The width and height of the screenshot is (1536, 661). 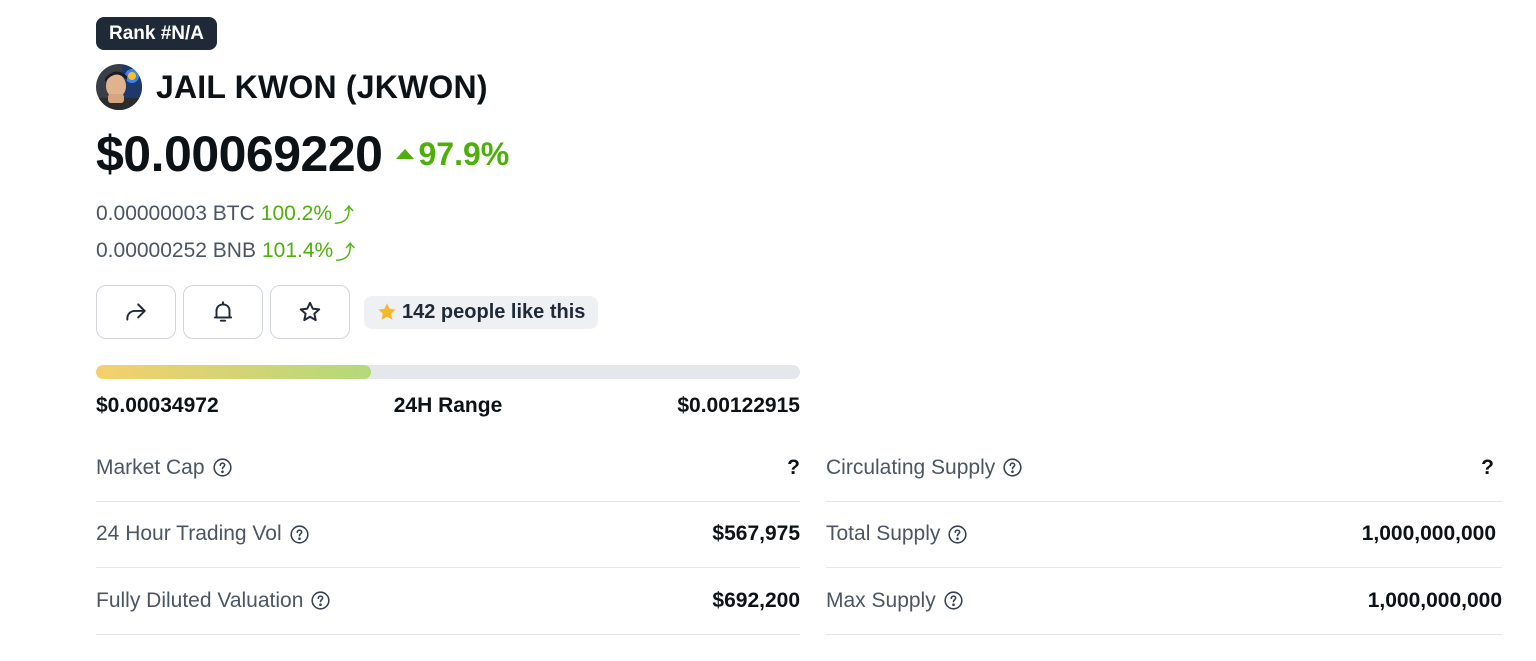 What do you see at coordinates (189, 534) in the screenshot?
I see `stat-label: 24 Hour Trading Vol` at bounding box center [189, 534].